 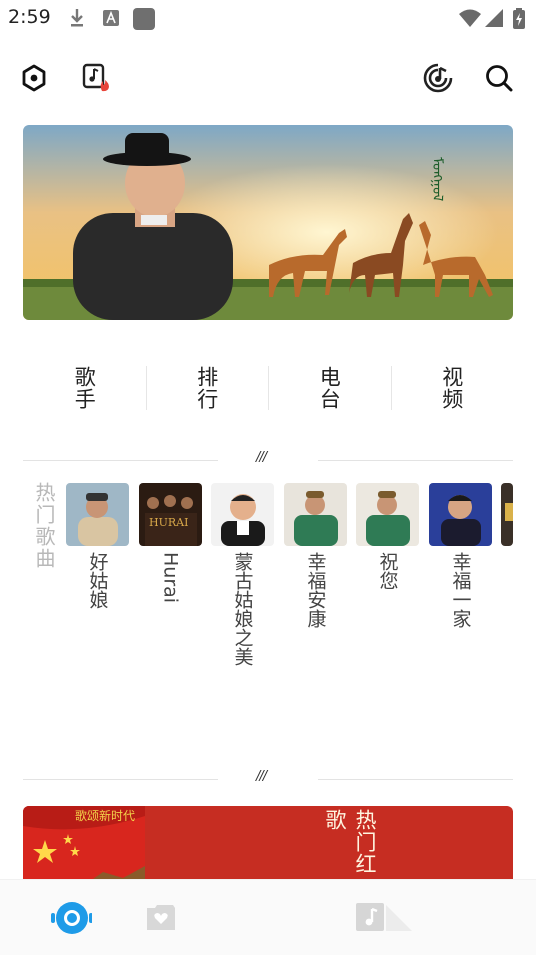 What do you see at coordinates (384, 917) in the screenshot?
I see `player-music-icon` at bounding box center [384, 917].